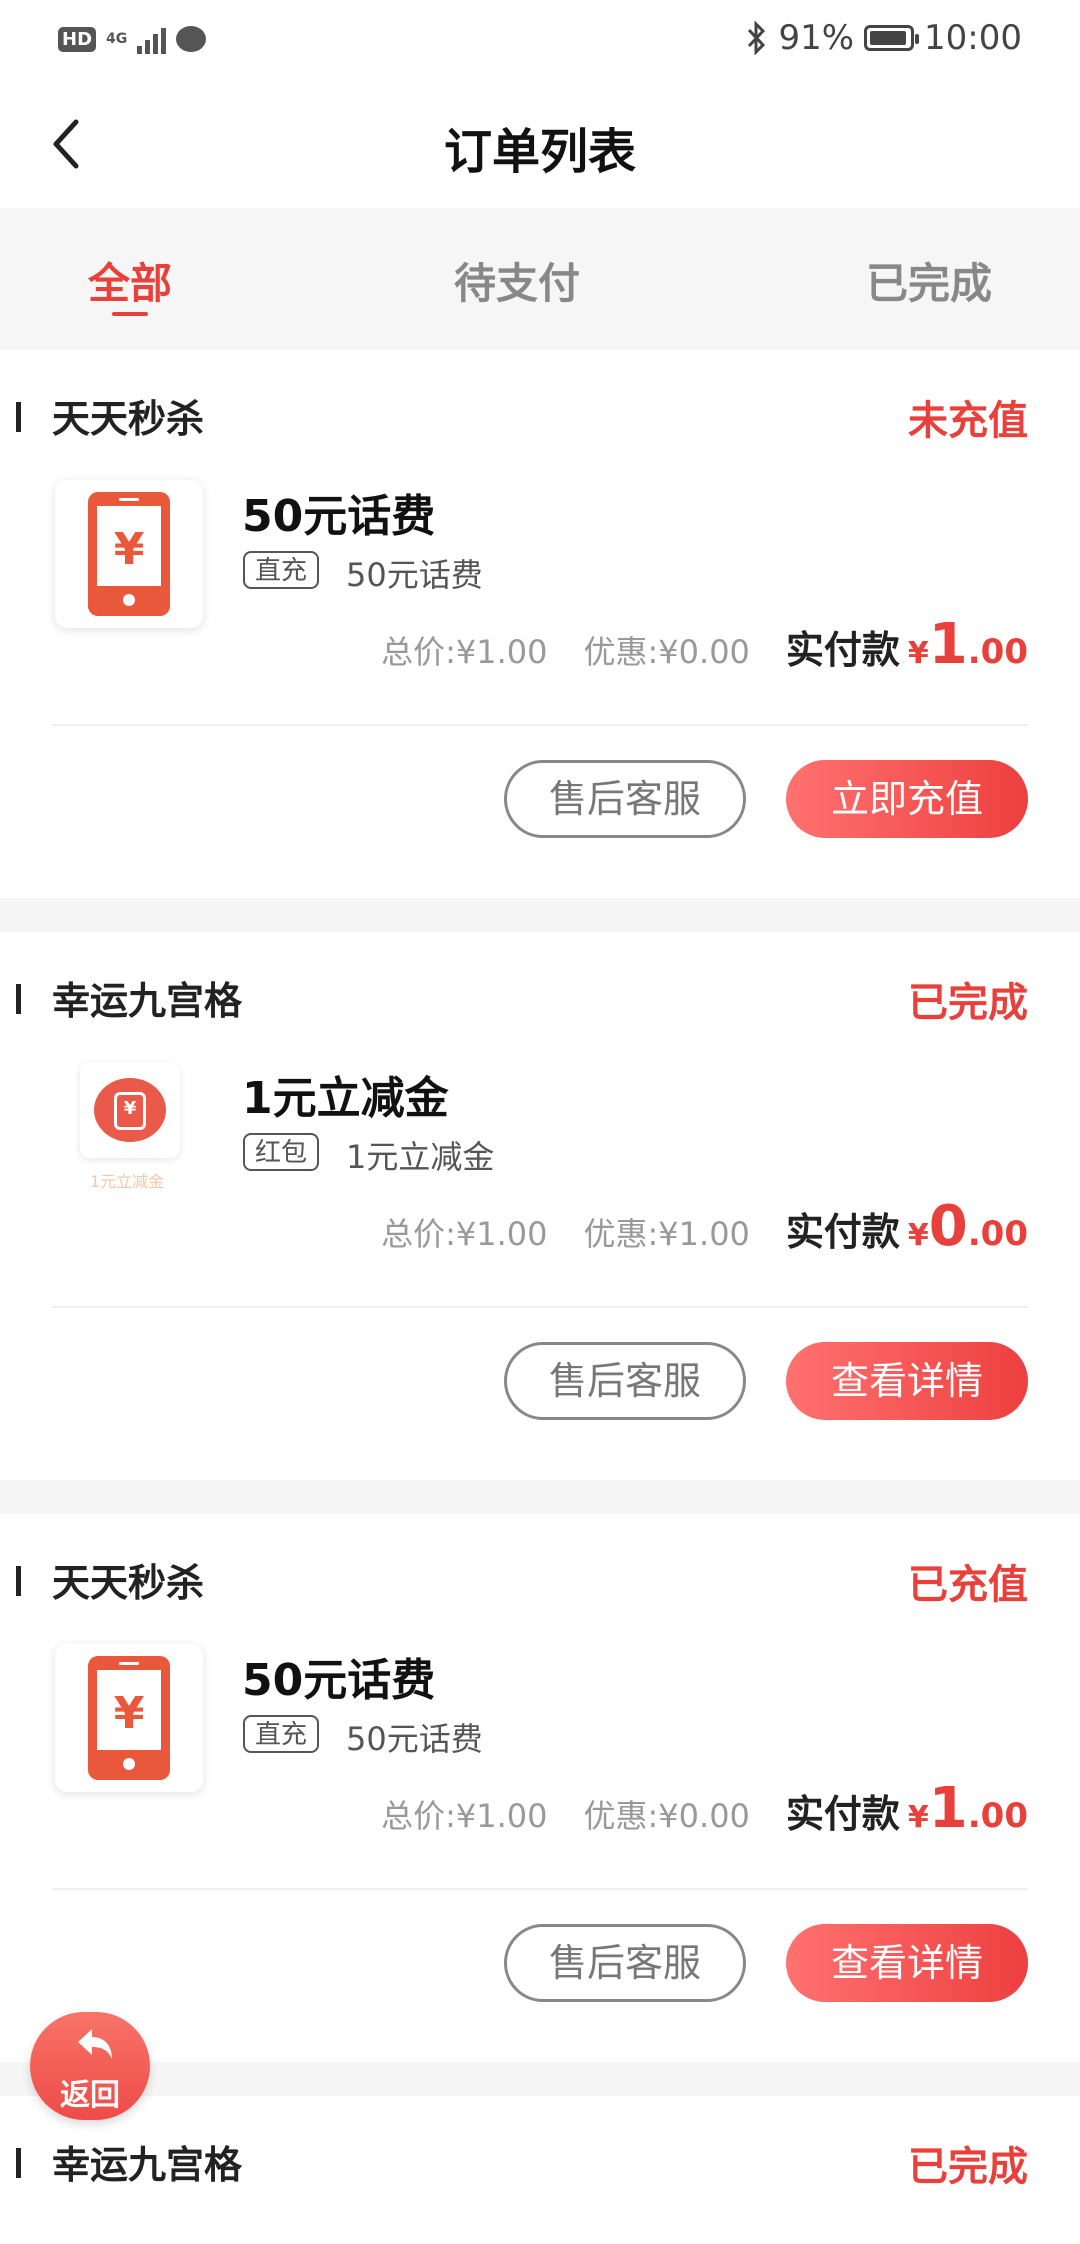 The height and width of the screenshot is (2244, 1080). I want to click on product-title: 1元立减金, so click(345, 1098).